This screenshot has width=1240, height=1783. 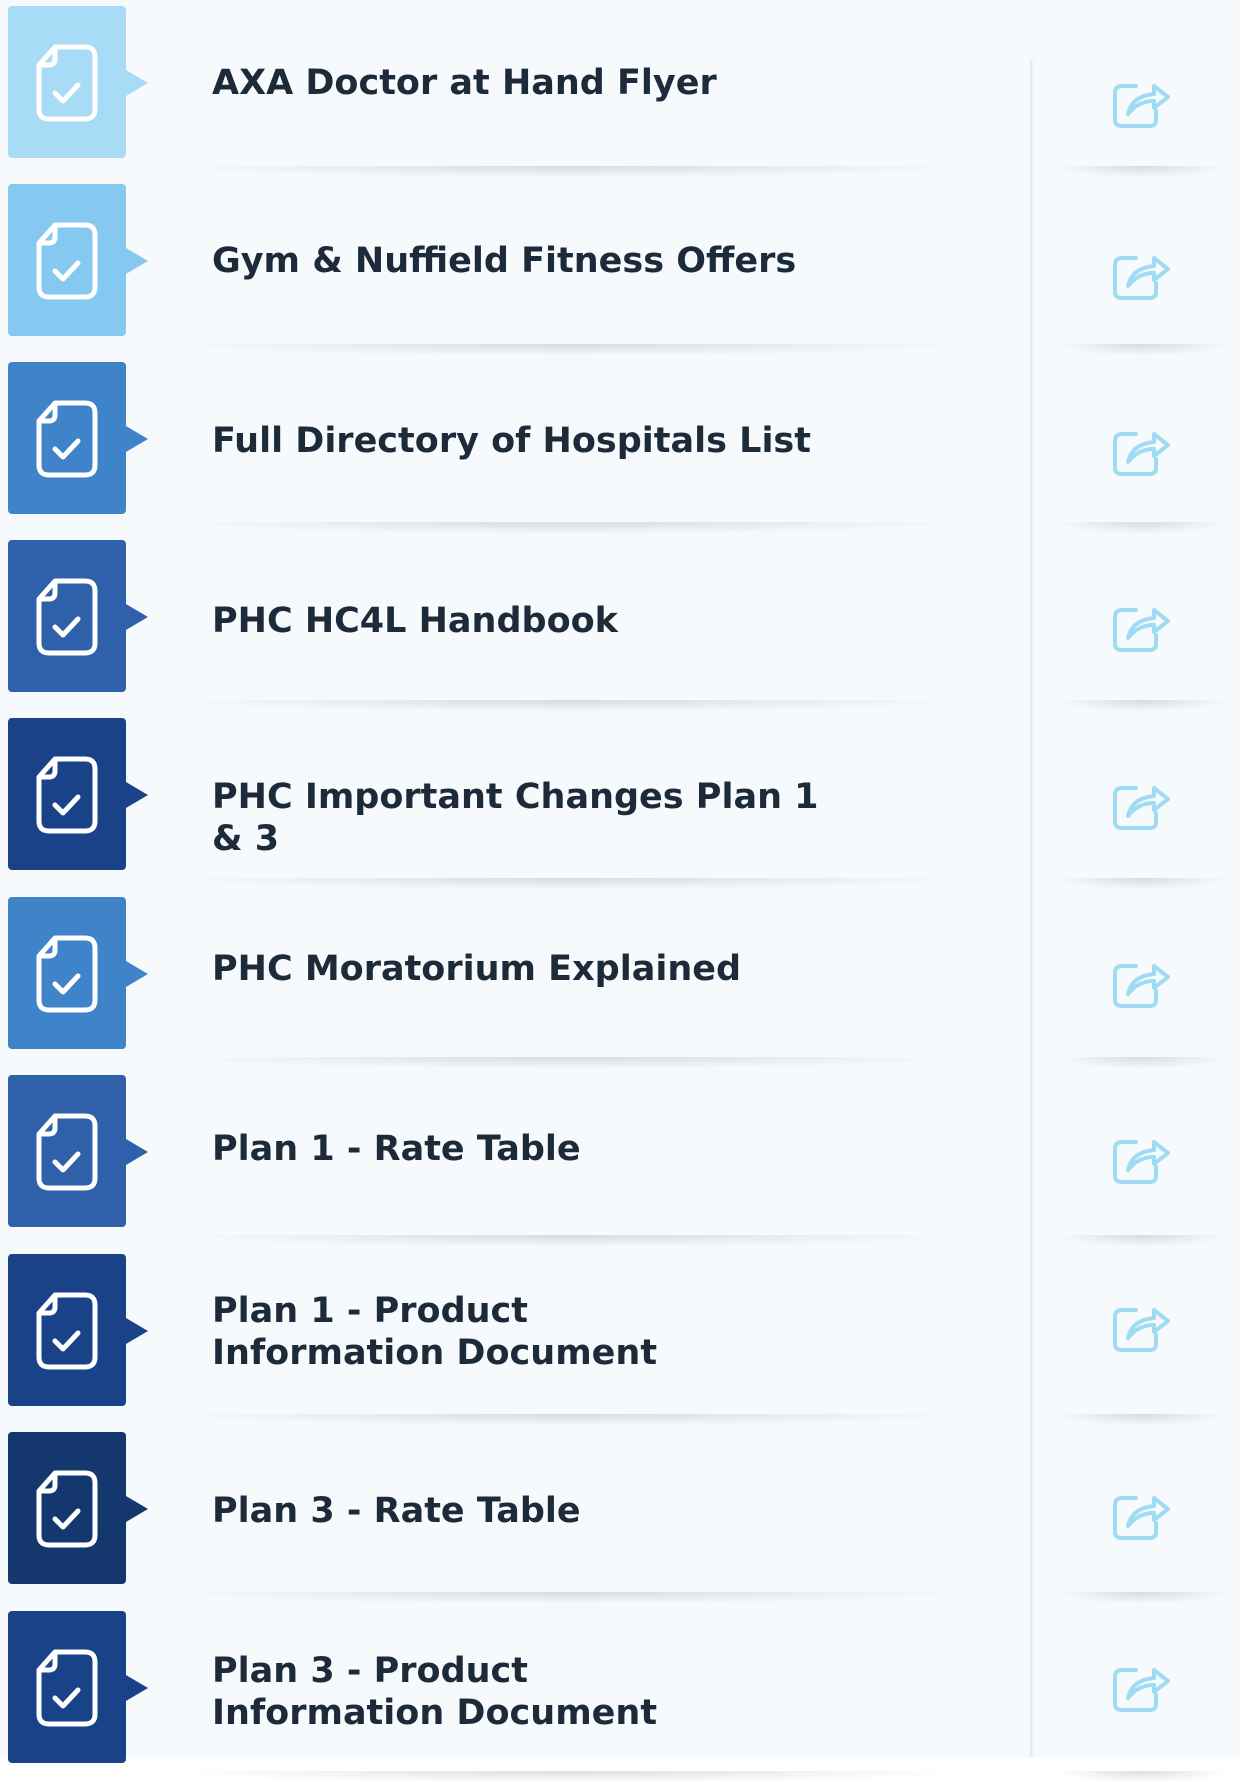 I want to click on document-row-8: Plan 1 - Product Information Document, so click(x=620, y=1337).